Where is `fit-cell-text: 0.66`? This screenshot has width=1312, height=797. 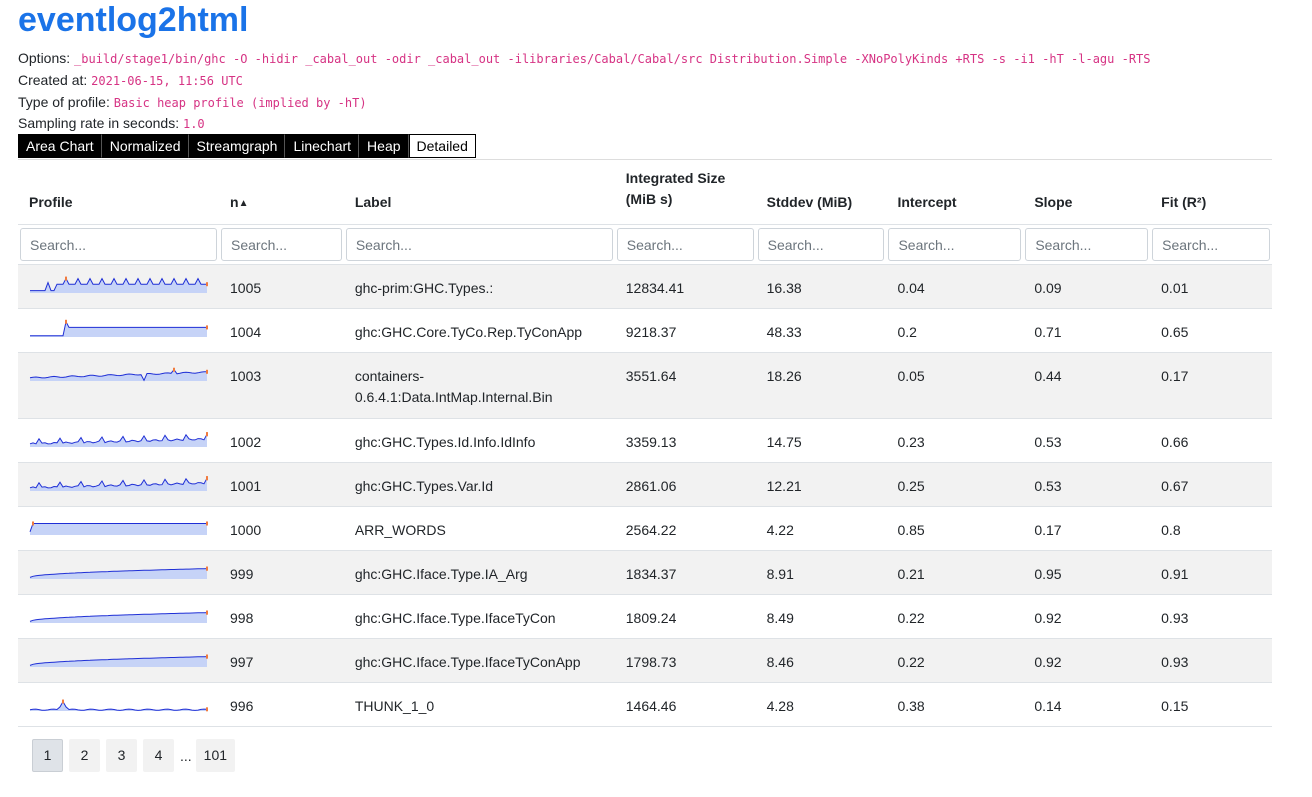
fit-cell-text: 0.66 is located at coordinates (1175, 442).